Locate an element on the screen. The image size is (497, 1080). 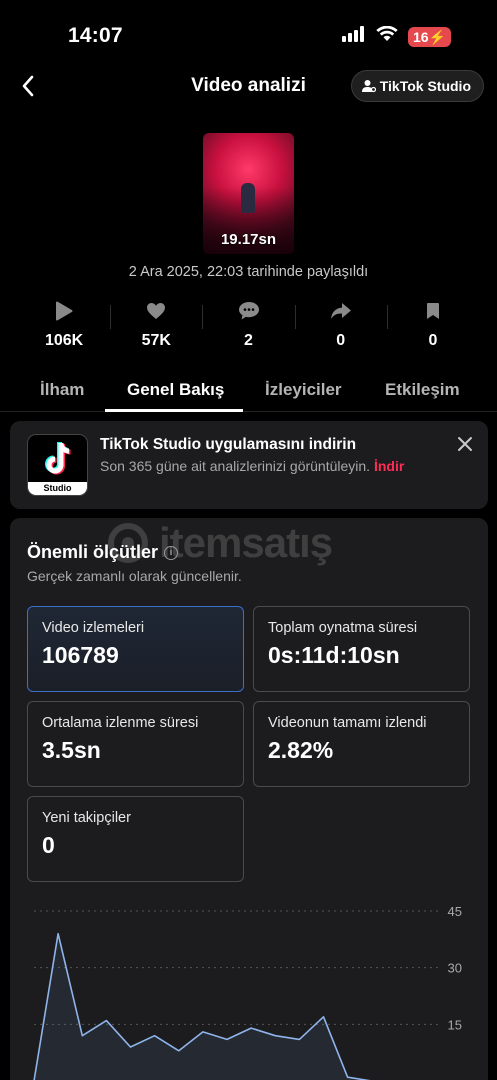
info-icon: i is located at coordinates (171, 552).